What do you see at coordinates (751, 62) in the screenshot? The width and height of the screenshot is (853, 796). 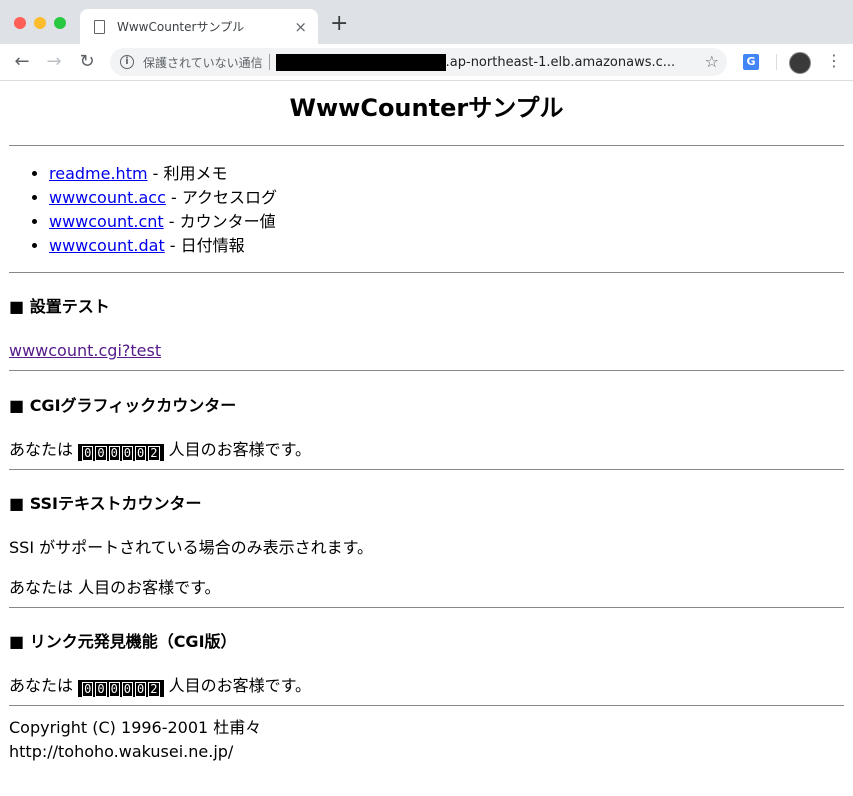 I see `translate-extension-icon: G` at bounding box center [751, 62].